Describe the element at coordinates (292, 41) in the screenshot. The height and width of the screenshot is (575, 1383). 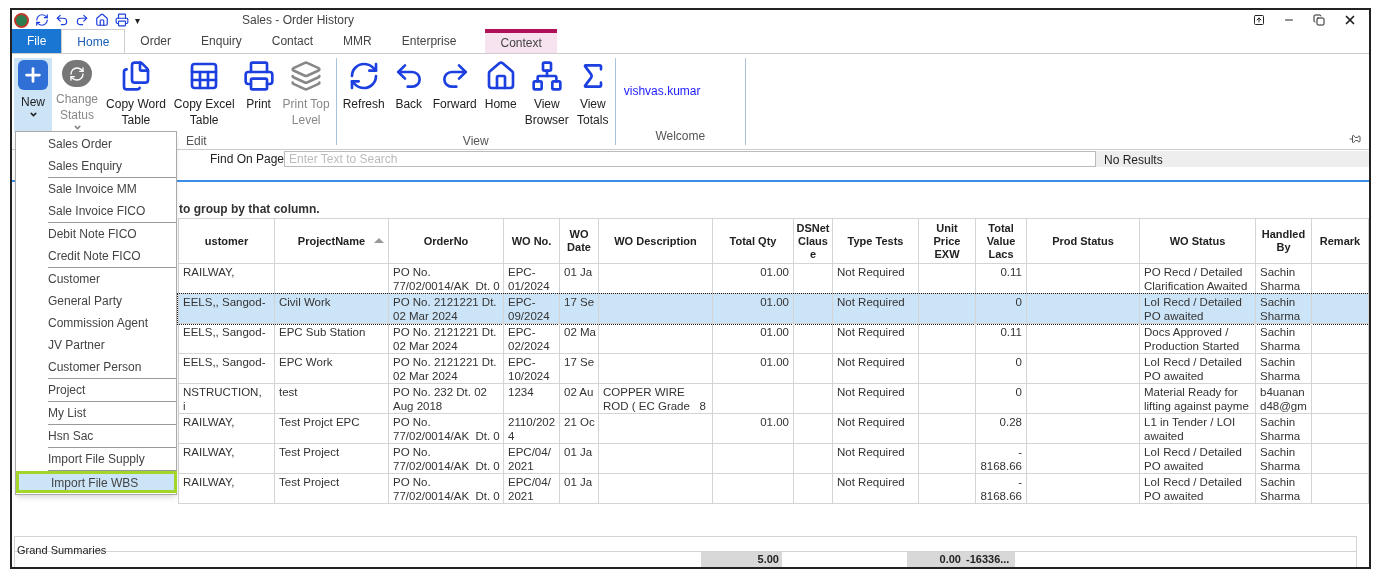
I see `ribbon-tab: Contact` at that location.